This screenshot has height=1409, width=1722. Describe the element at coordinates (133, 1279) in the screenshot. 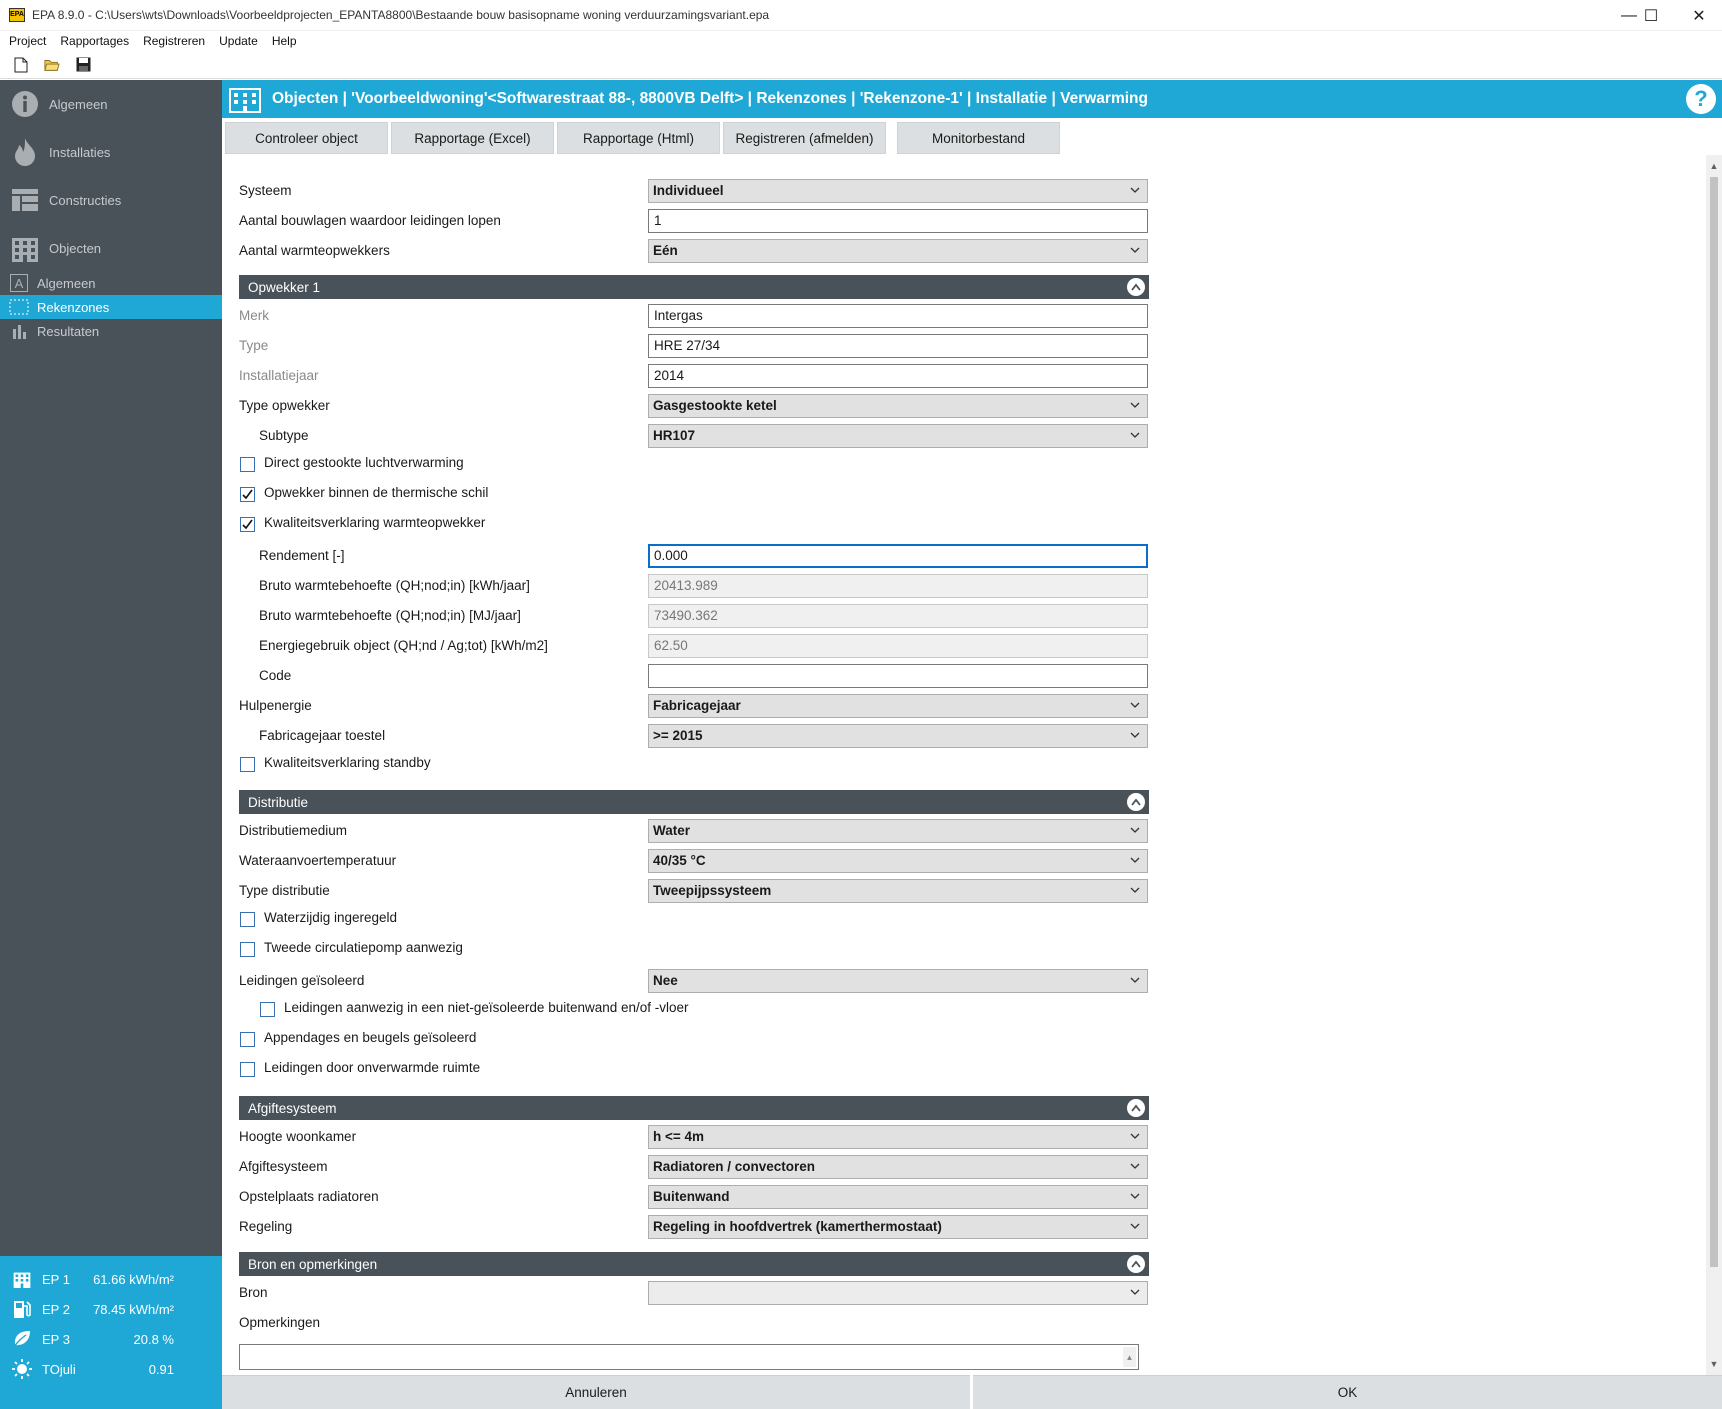

I see `ep-value: 61.66 kWh/m²` at that location.